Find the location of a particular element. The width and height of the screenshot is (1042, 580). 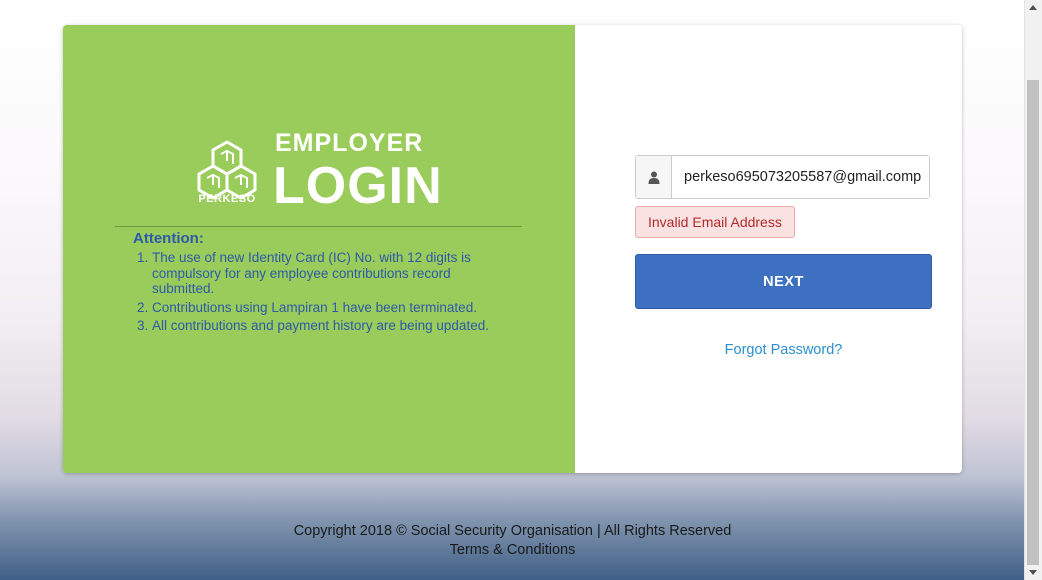

divider is located at coordinates (318, 226).